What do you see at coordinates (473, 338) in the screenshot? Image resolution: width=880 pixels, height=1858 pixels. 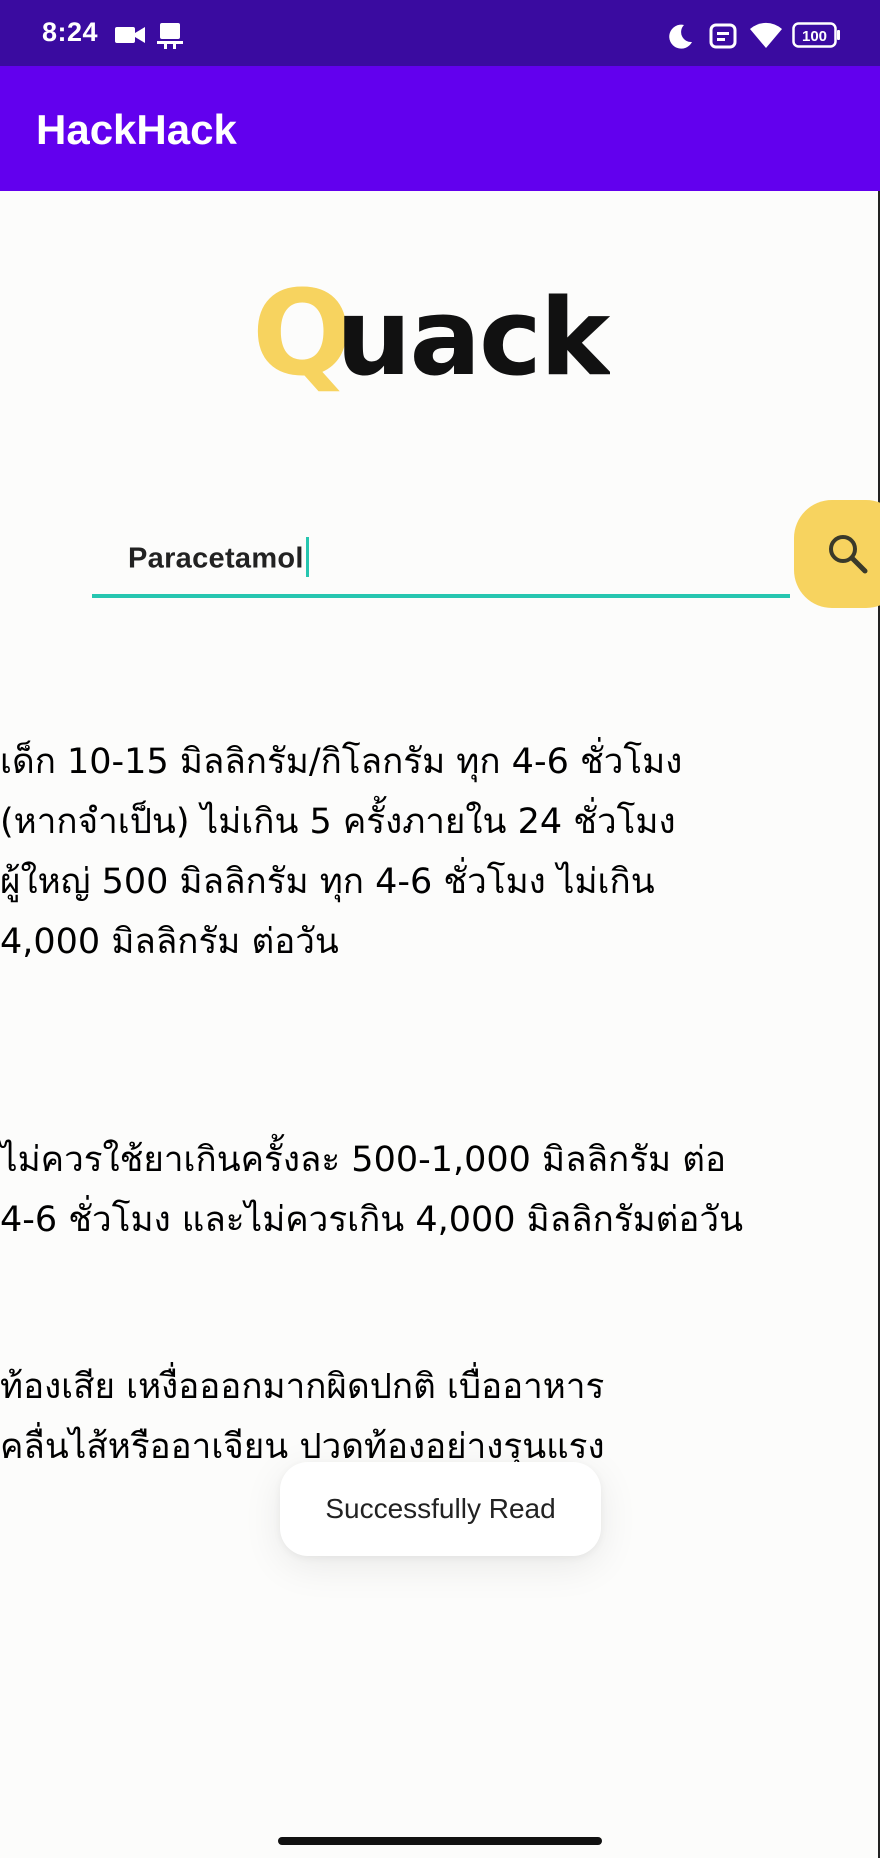 I see `logo-rest: uack` at bounding box center [473, 338].